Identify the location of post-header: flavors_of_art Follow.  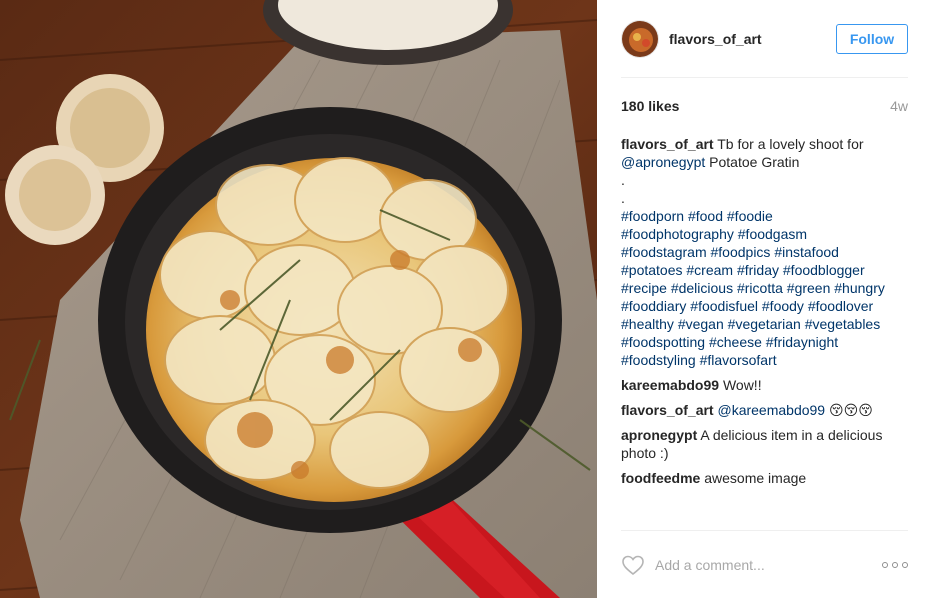
(764, 39).